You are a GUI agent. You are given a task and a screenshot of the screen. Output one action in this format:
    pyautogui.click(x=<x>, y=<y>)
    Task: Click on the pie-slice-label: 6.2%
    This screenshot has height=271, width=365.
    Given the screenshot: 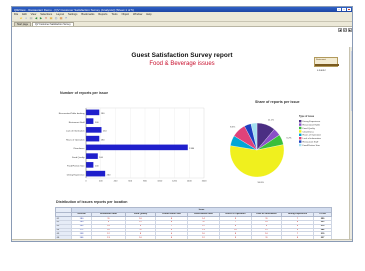 What is the action you would take?
    pyautogui.click(x=289, y=138)
    